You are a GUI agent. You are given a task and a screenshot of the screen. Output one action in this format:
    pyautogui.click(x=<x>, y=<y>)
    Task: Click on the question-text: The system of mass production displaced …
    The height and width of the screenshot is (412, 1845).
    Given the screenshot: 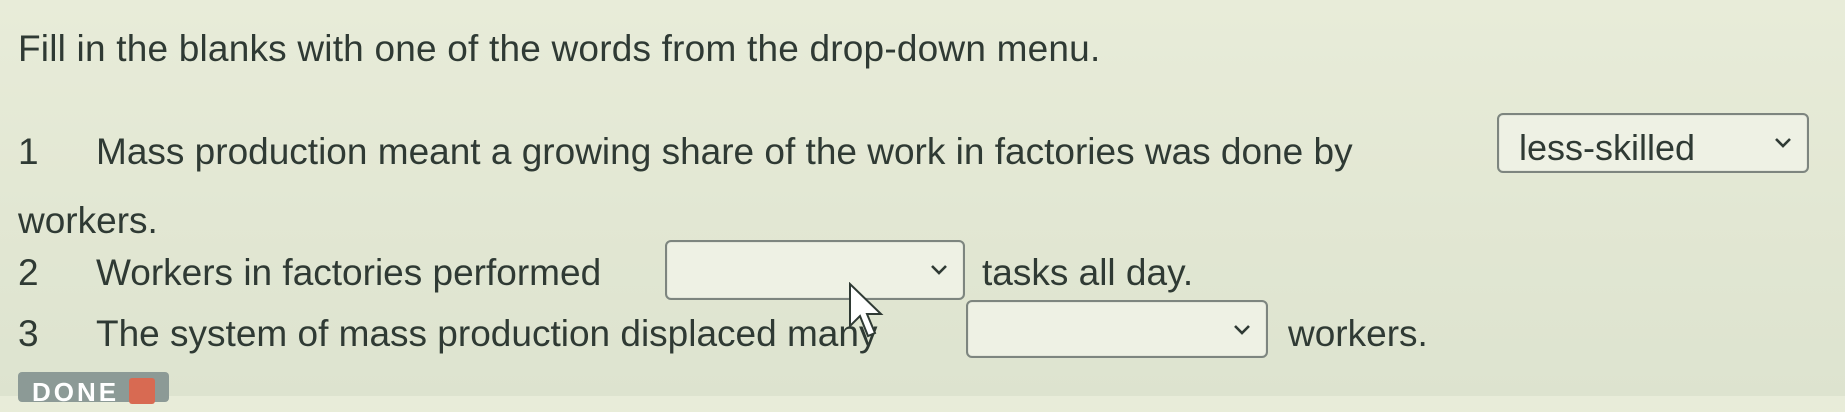 What is the action you would take?
    pyautogui.click(x=487, y=333)
    